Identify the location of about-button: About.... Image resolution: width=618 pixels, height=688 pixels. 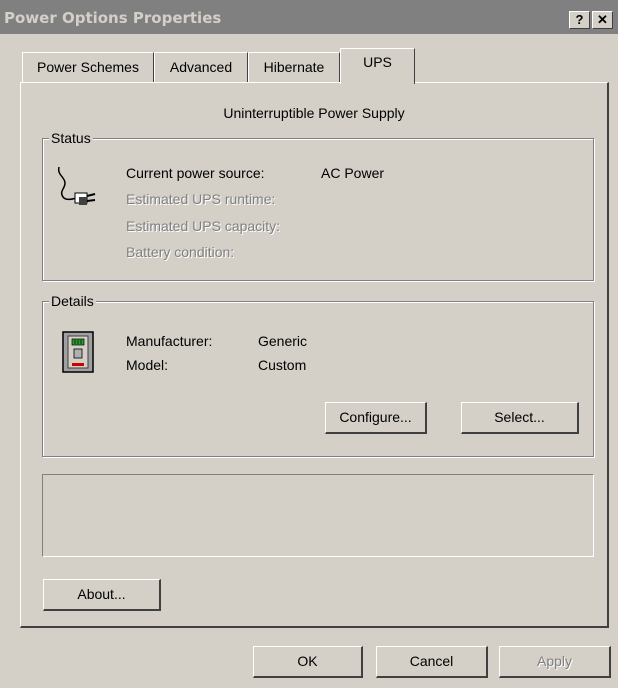
(102, 595).